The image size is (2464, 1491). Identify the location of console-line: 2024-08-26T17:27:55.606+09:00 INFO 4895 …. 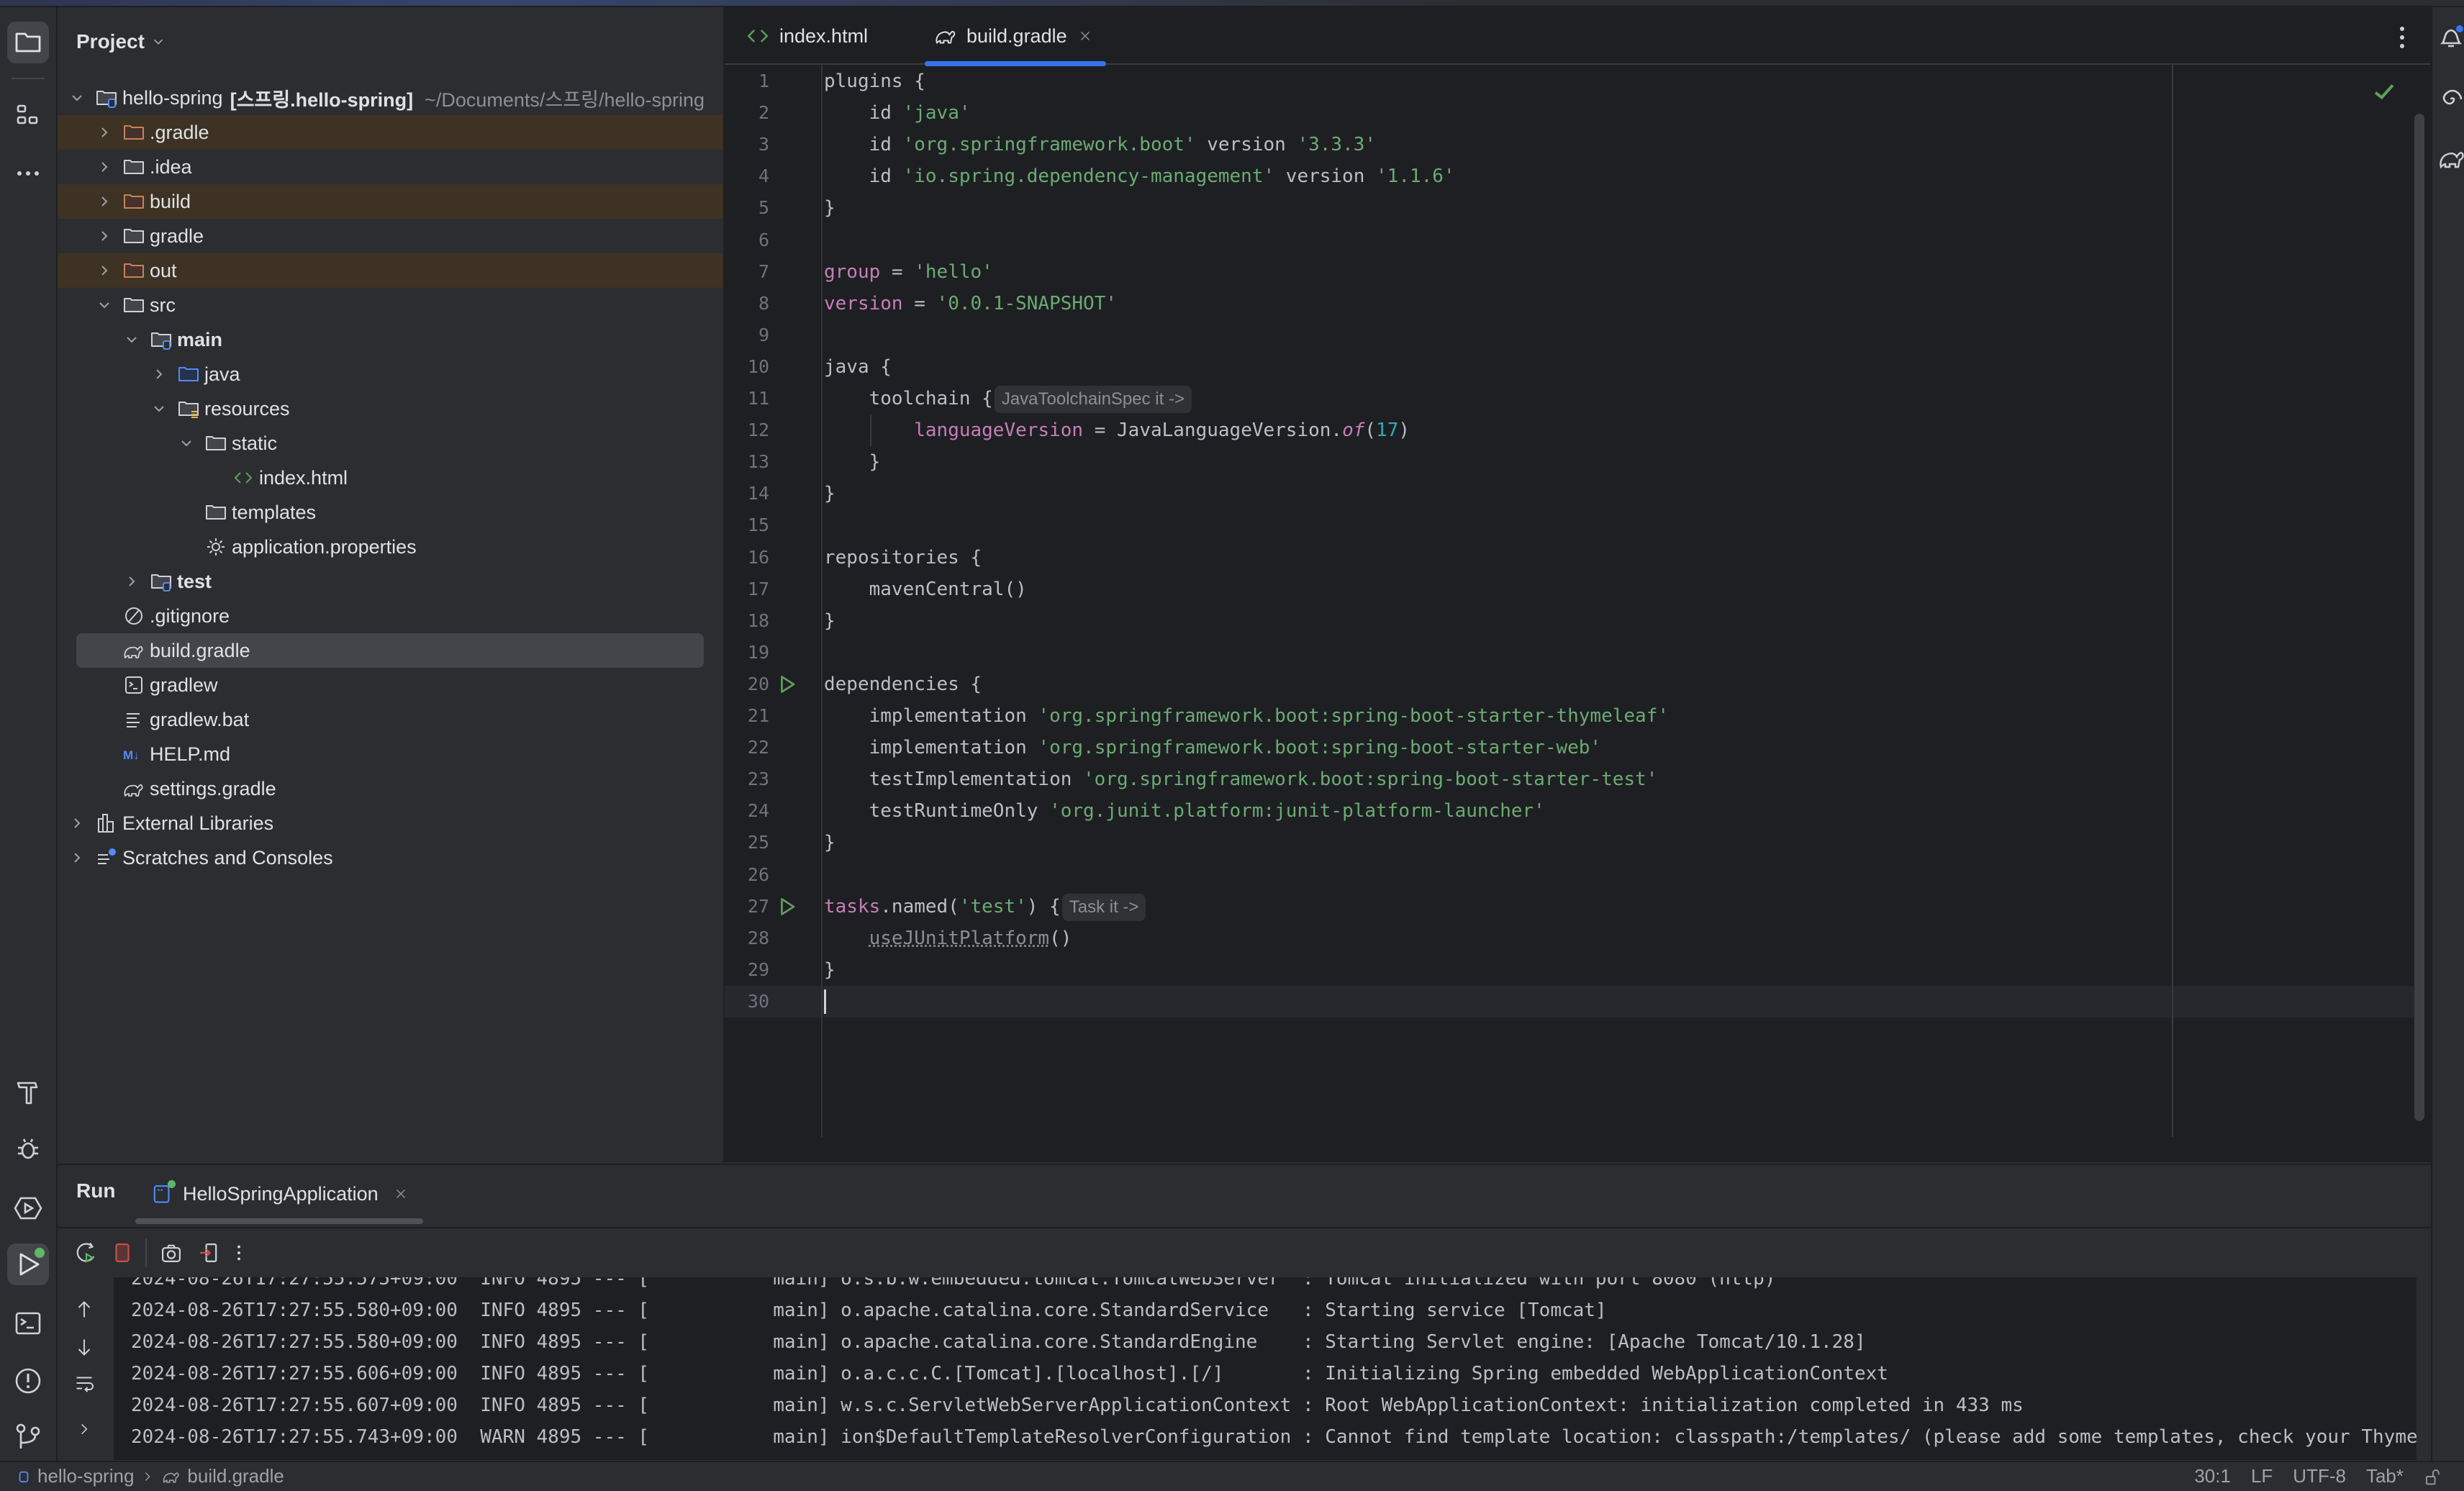
(1009, 1373).